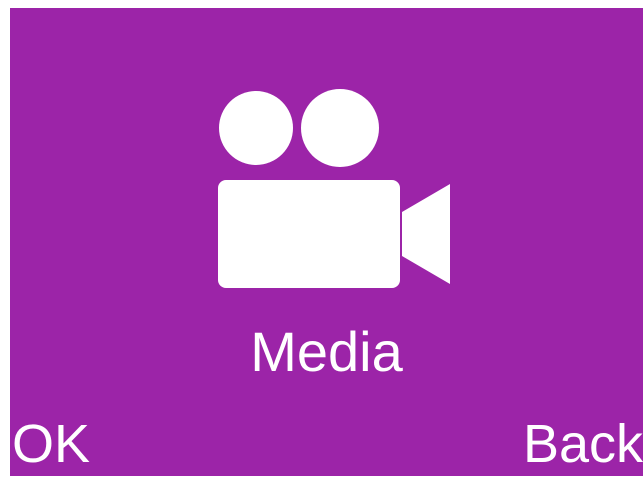 The width and height of the screenshot is (643, 484). What do you see at coordinates (583, 444) in the screenshot?
I see `back-softkey: Back` at bounding box center [583, 444].